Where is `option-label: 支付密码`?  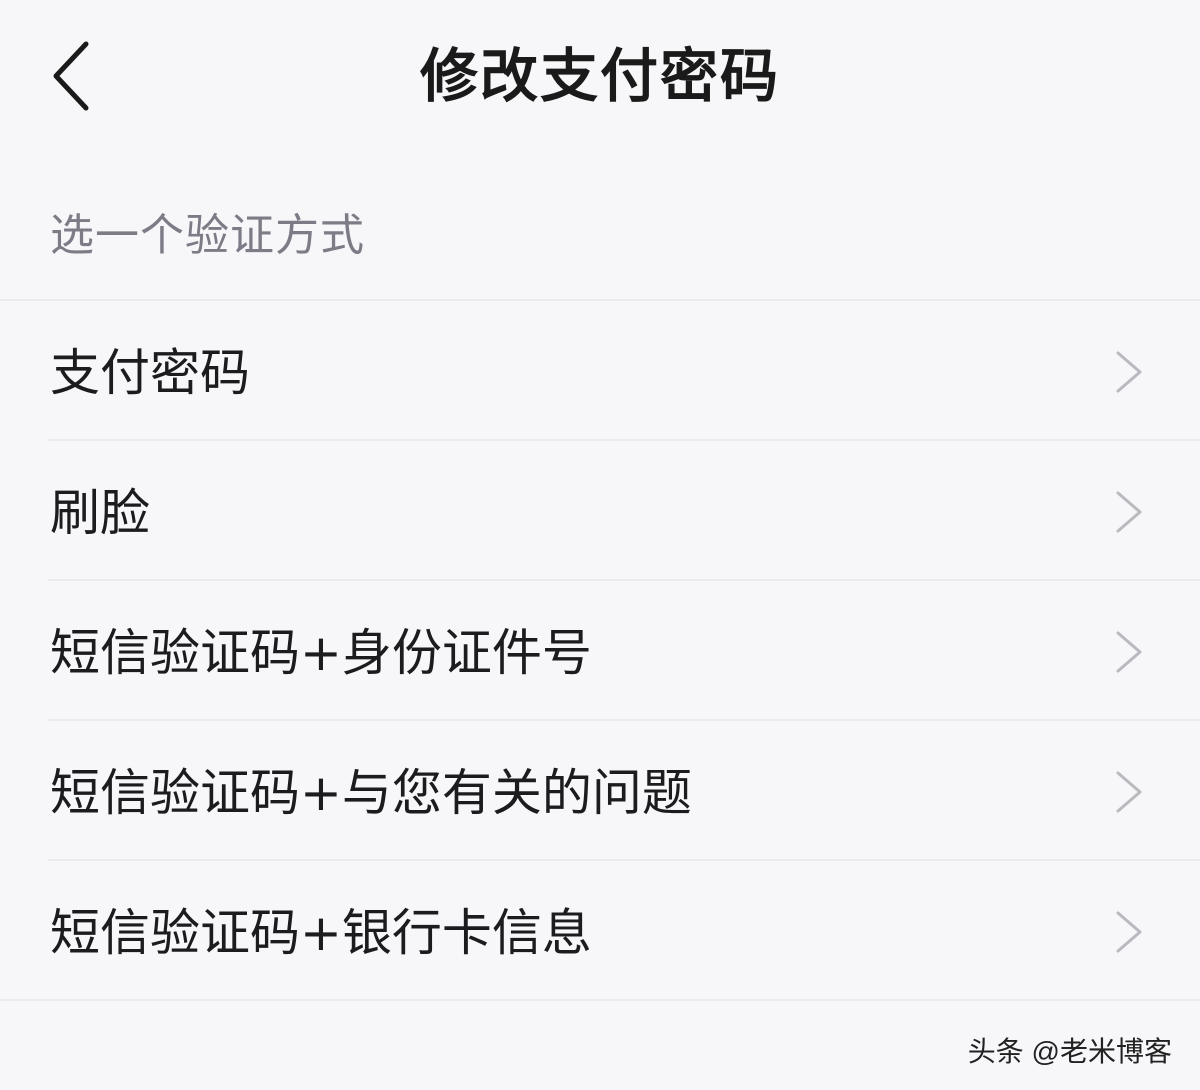
option-label: 支付密码 is located at coordinates (150, 373).